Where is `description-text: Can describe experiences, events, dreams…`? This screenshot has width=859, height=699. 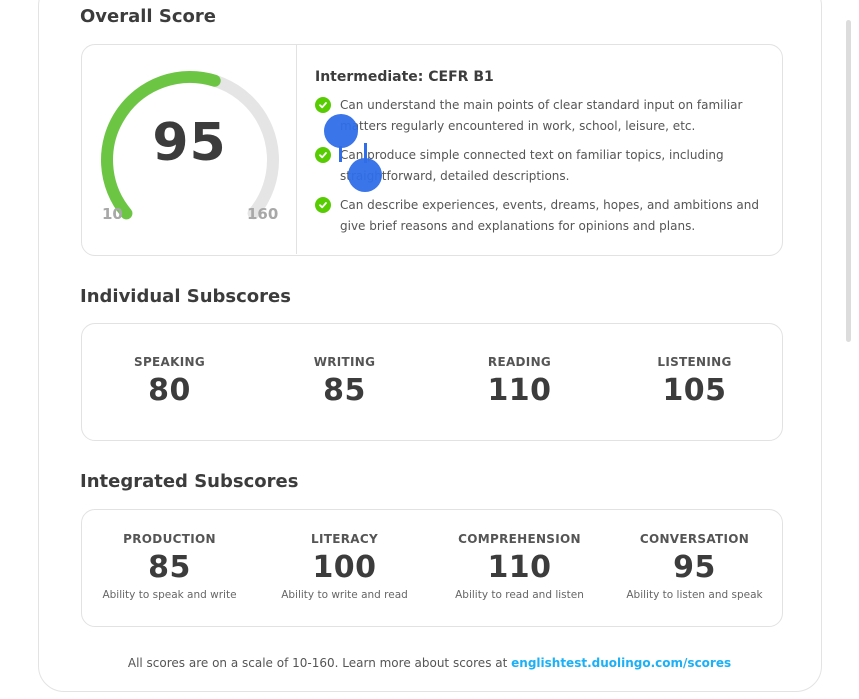 description-text: Can describe experiences, events, dreams… is located at coordinates (549, 215).